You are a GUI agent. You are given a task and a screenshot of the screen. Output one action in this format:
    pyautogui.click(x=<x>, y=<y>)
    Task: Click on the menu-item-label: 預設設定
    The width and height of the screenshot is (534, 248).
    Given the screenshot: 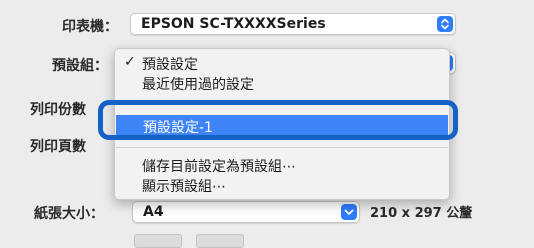 What is the action you would take?
    pyautogui.click(x=170, y=65)
    